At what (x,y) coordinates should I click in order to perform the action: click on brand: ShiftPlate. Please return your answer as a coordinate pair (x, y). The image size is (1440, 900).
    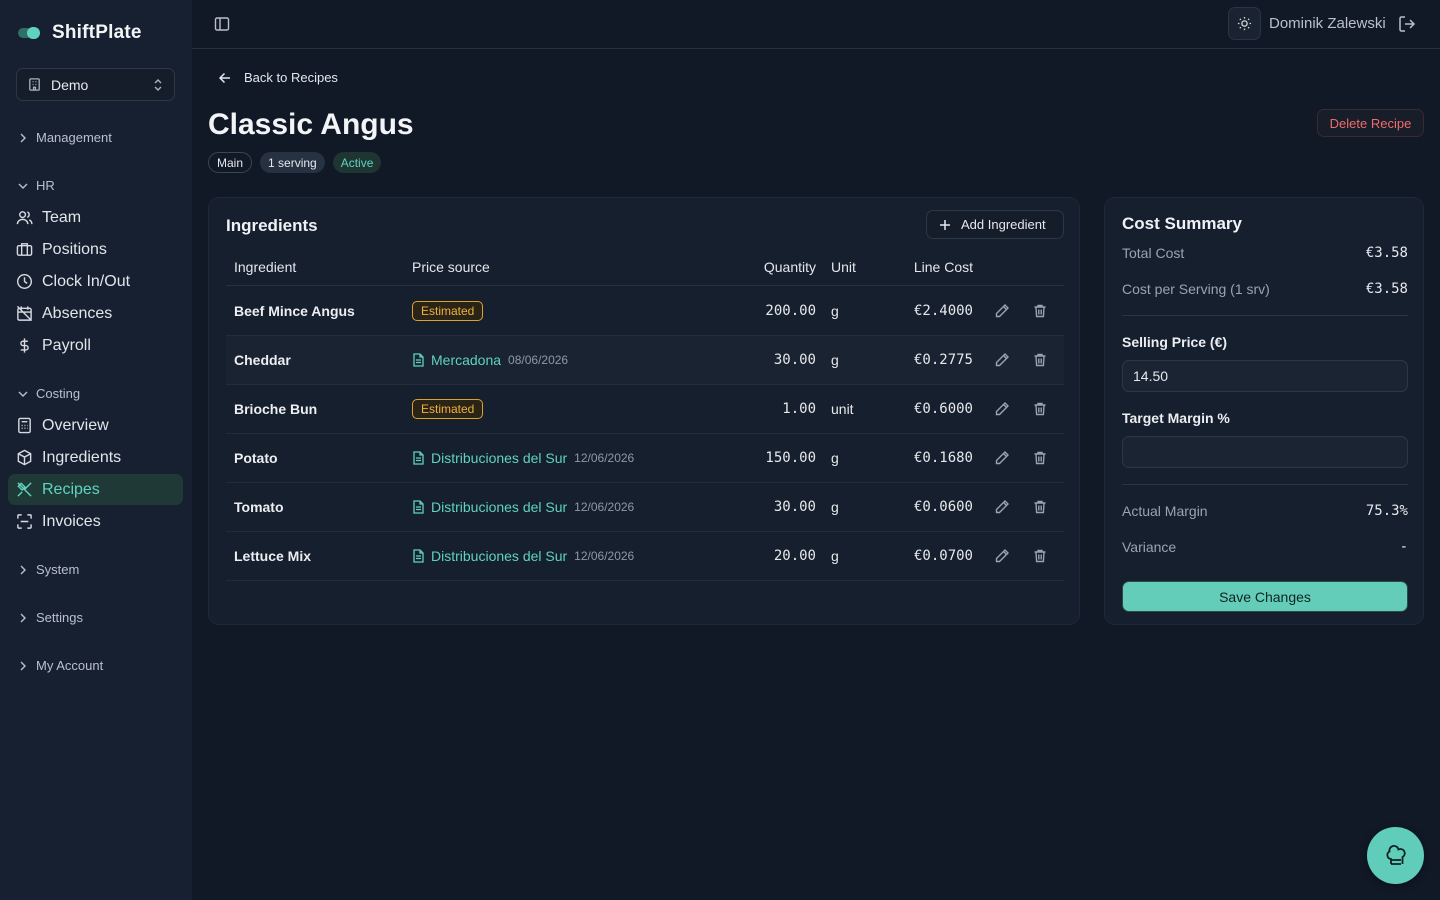
    Looking at the image, I should click on (80, 33).